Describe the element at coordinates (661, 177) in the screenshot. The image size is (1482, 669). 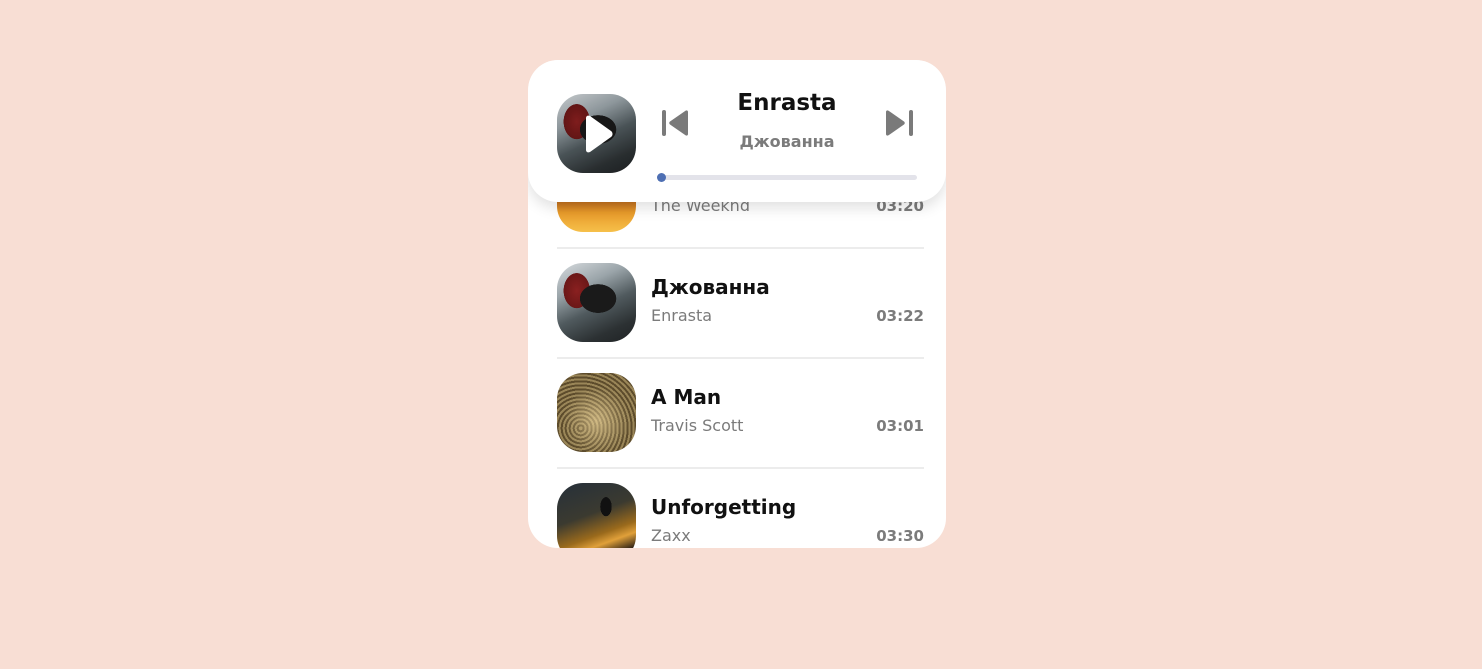
I see `progress-knob` at that location.